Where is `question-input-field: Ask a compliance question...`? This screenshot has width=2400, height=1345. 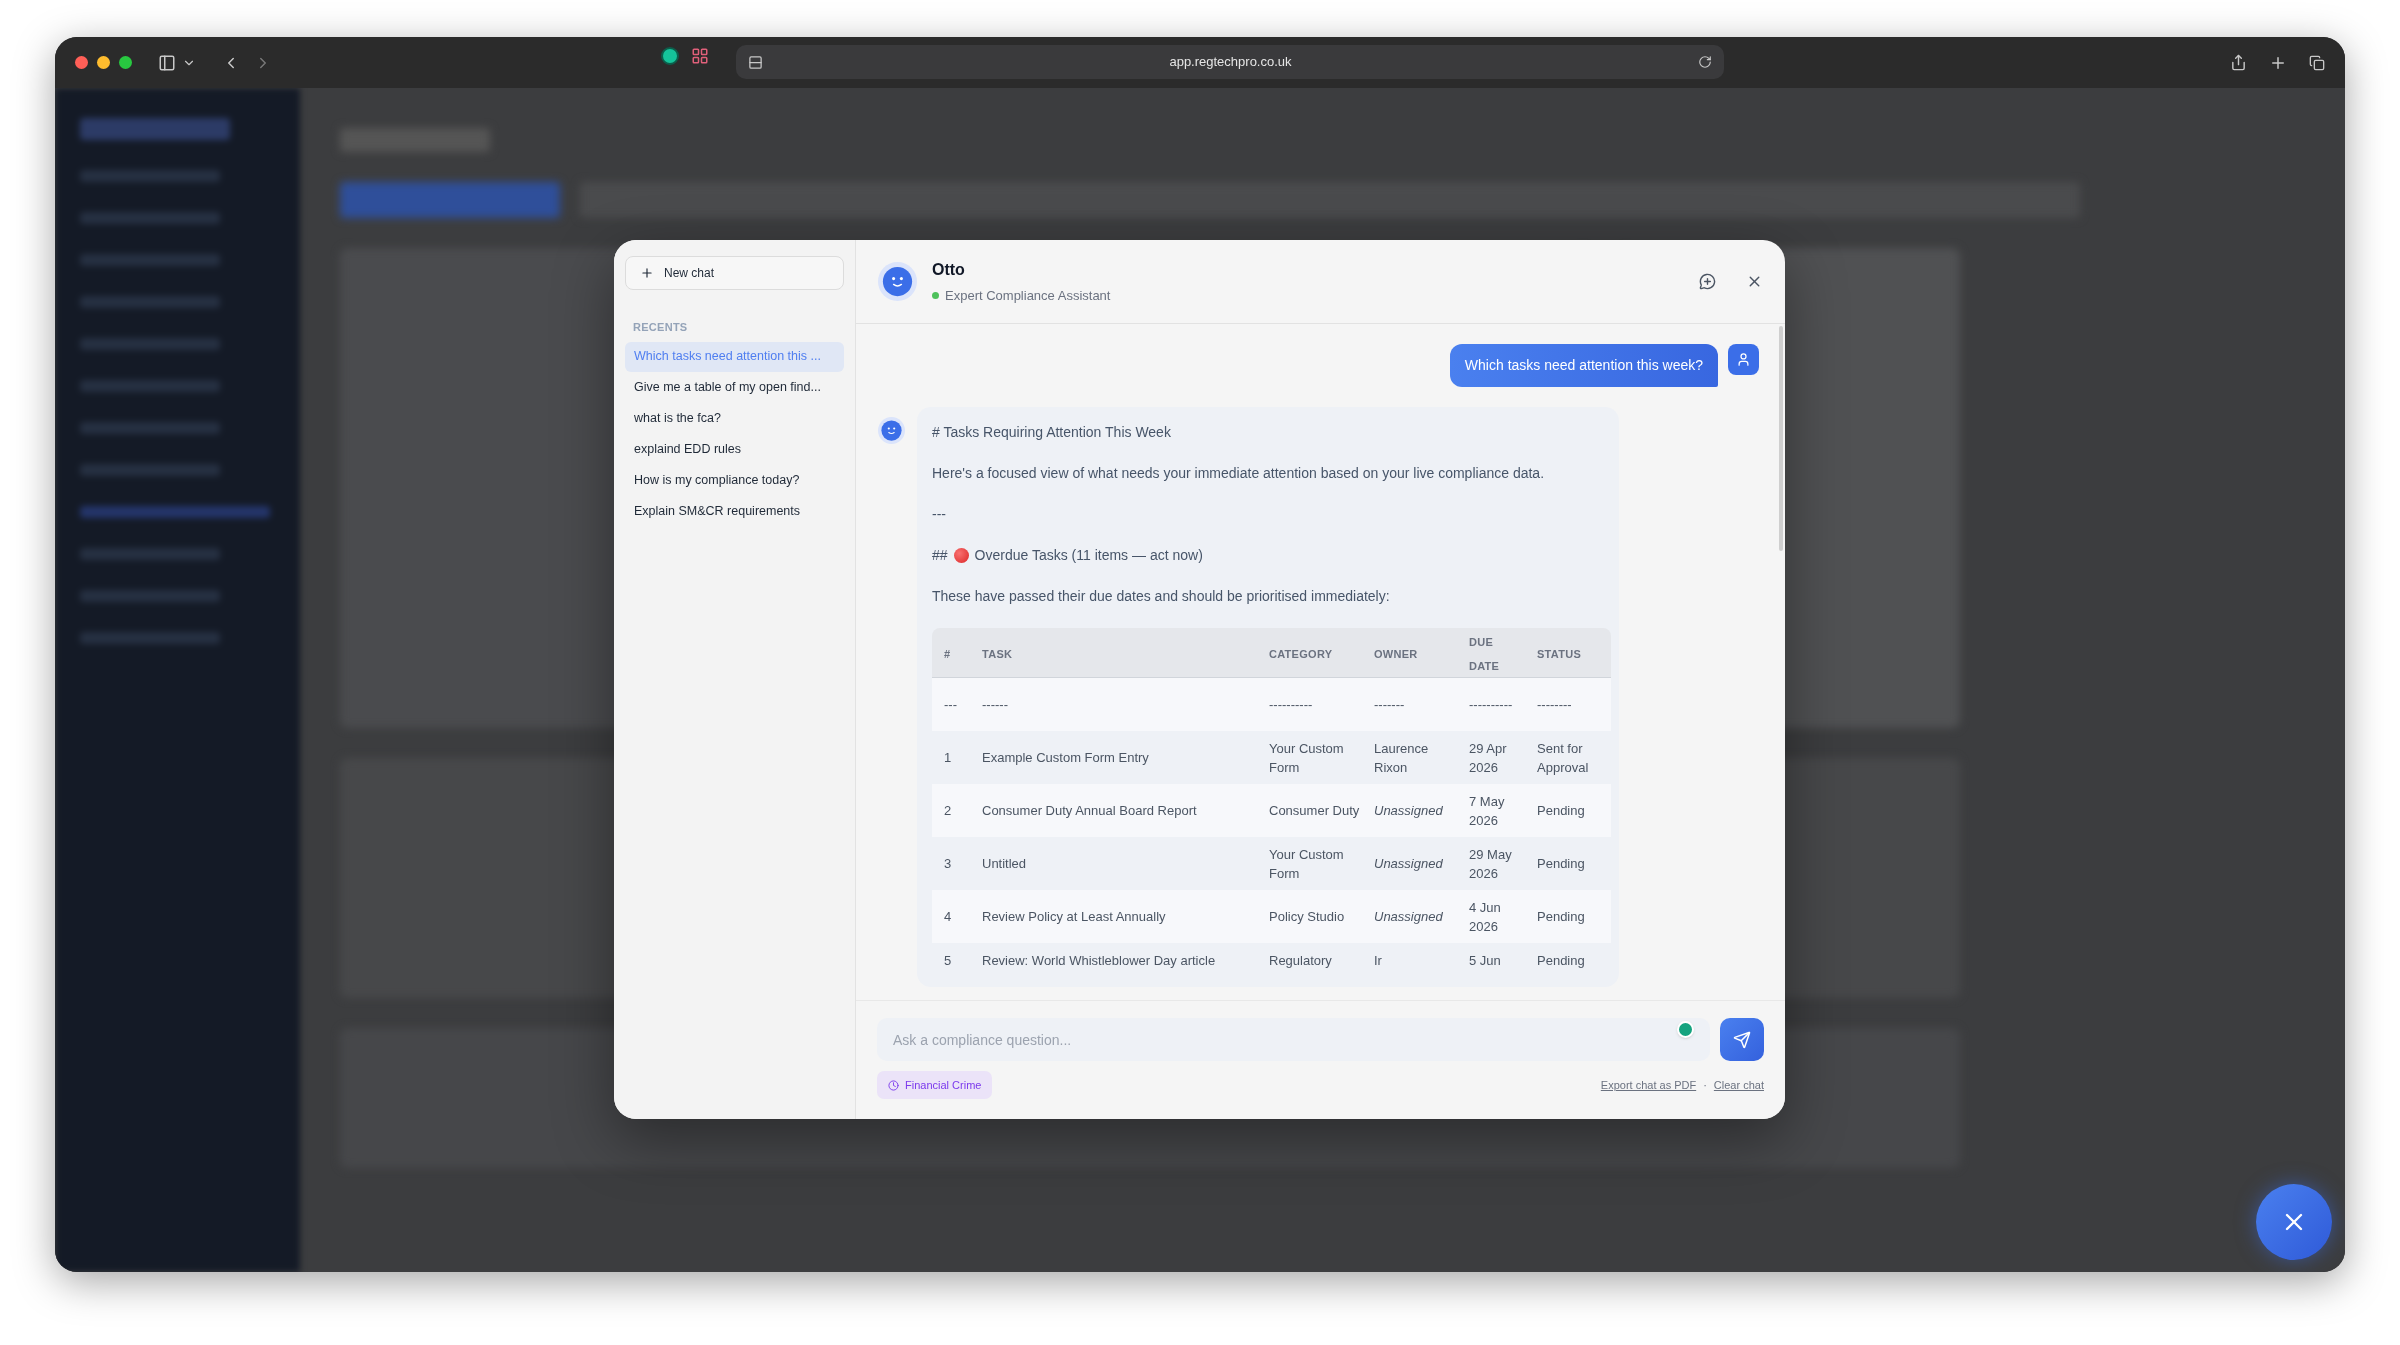
question-input-field: Ask a compliance question... is located at coordinates (1293, 1039).